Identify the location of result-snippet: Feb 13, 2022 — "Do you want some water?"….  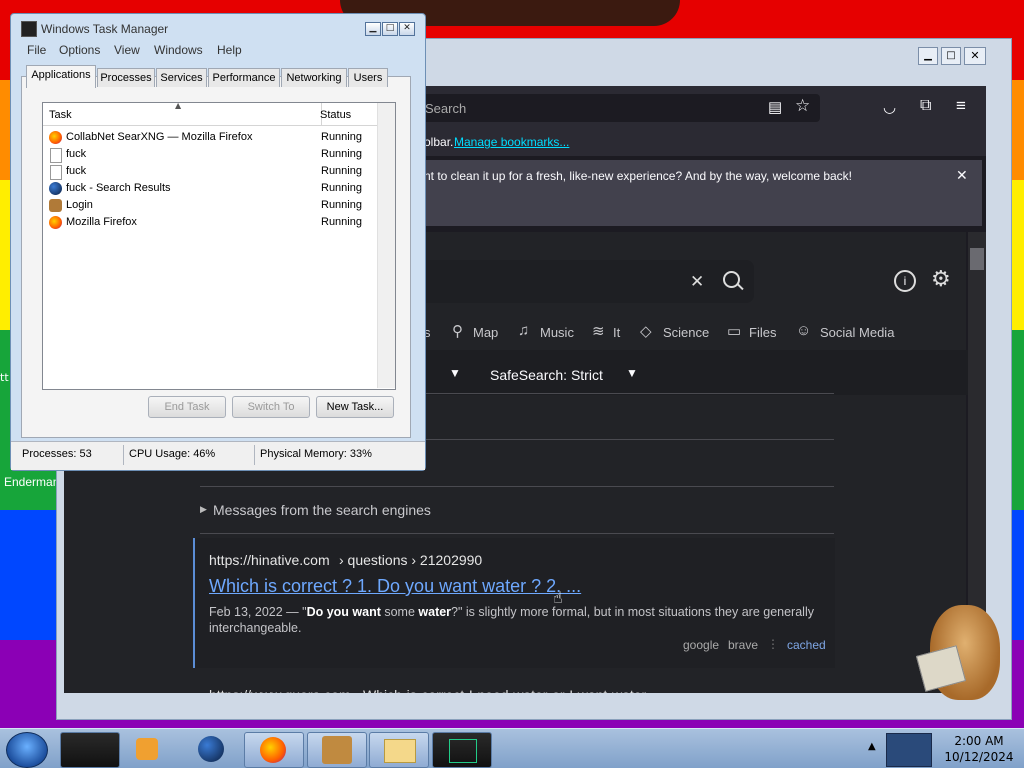
(511, 620).